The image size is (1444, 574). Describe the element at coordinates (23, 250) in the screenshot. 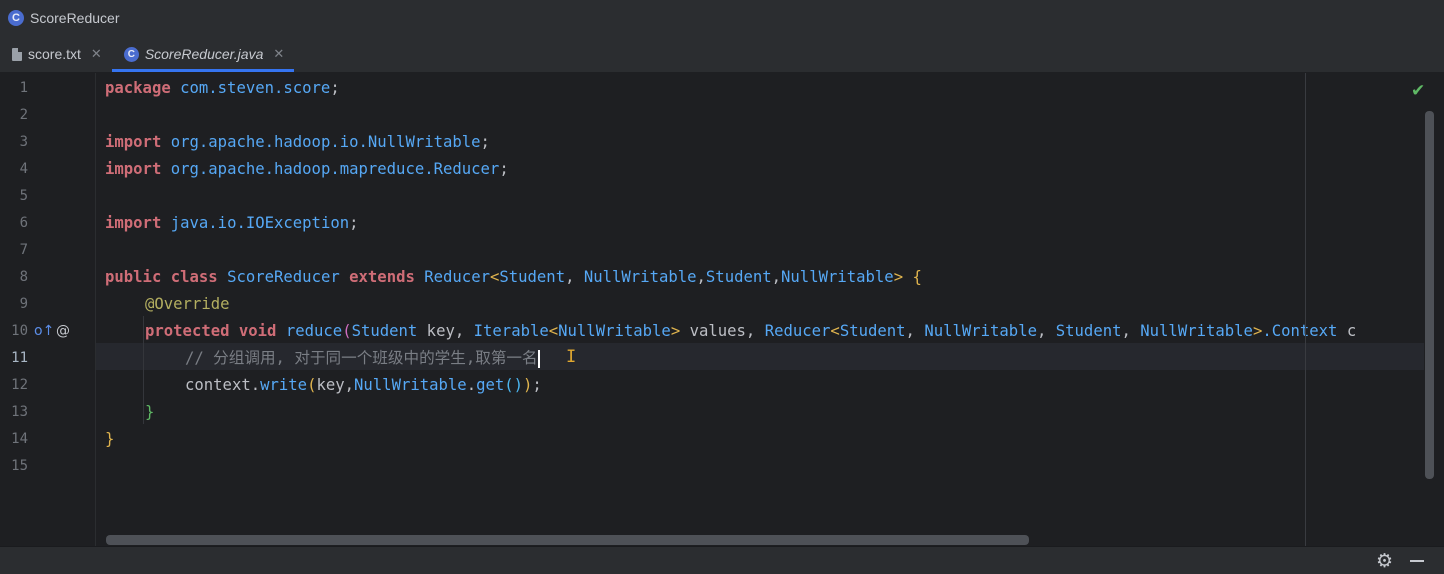

I see `line-number: 7` at that location.